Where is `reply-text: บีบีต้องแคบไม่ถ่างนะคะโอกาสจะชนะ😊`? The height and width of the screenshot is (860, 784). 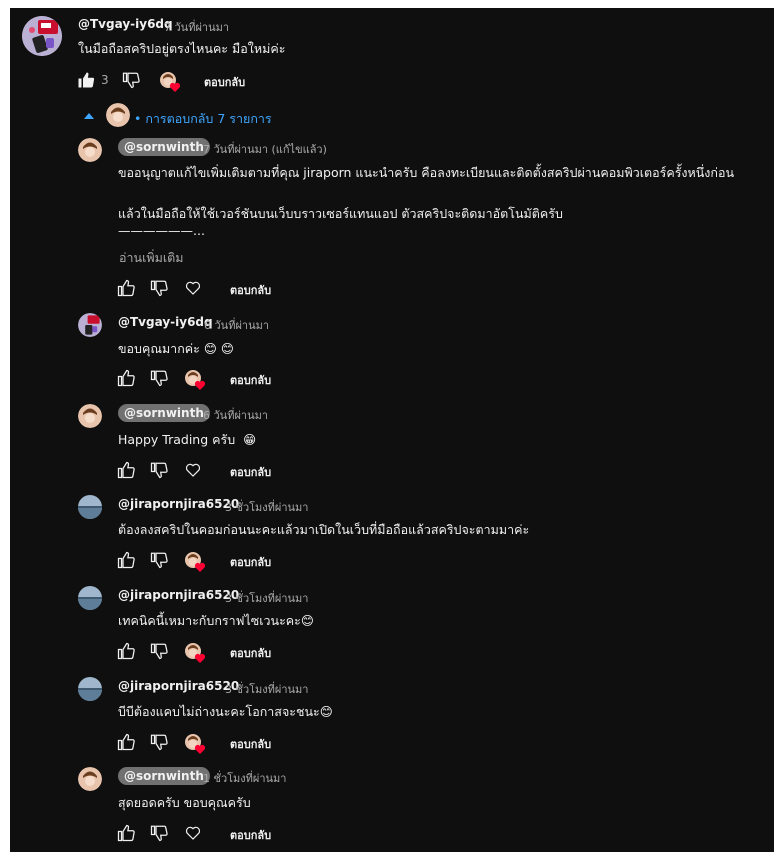
reply-text: บีบีต้องแคบไม่ถ่างนะคะโอกาสจะชนะ😊 is located at coordinates (225, 712).